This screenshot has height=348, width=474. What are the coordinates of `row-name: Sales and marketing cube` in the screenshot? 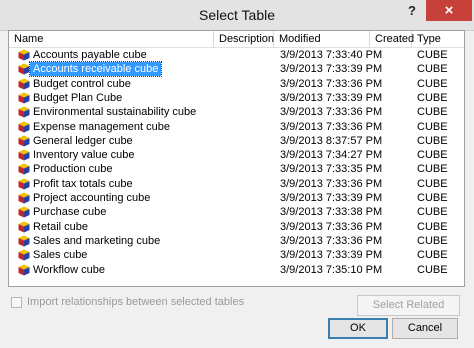 It's located at (97, 240).